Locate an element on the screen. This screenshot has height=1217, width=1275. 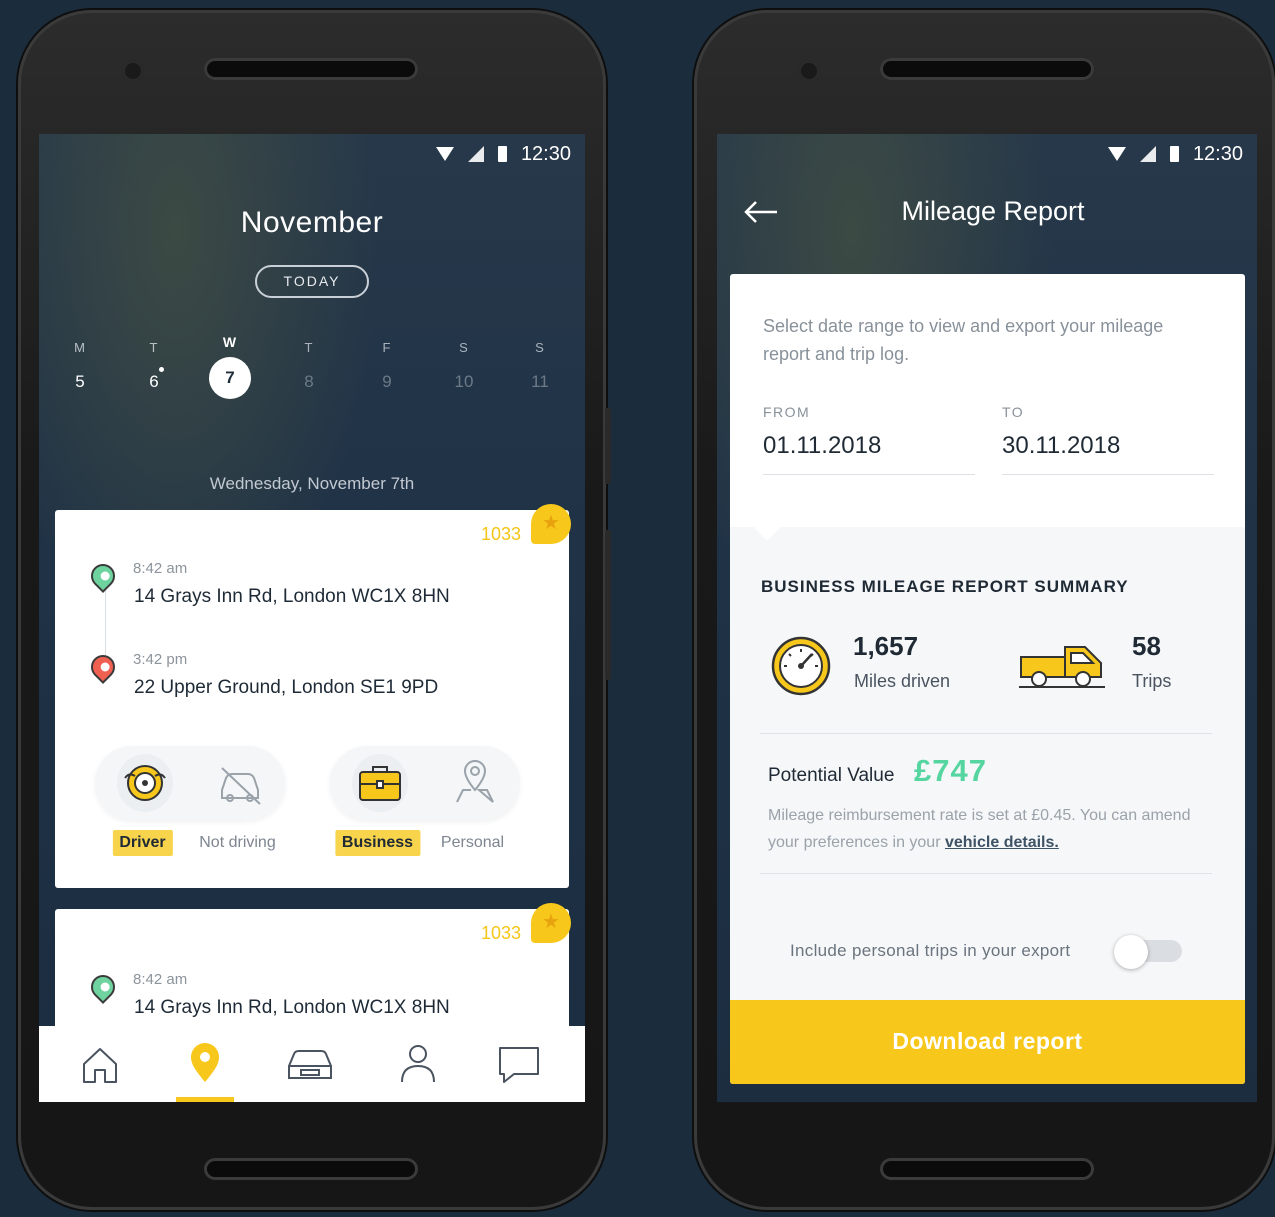
section-notch is located at coordinates (767, 528).